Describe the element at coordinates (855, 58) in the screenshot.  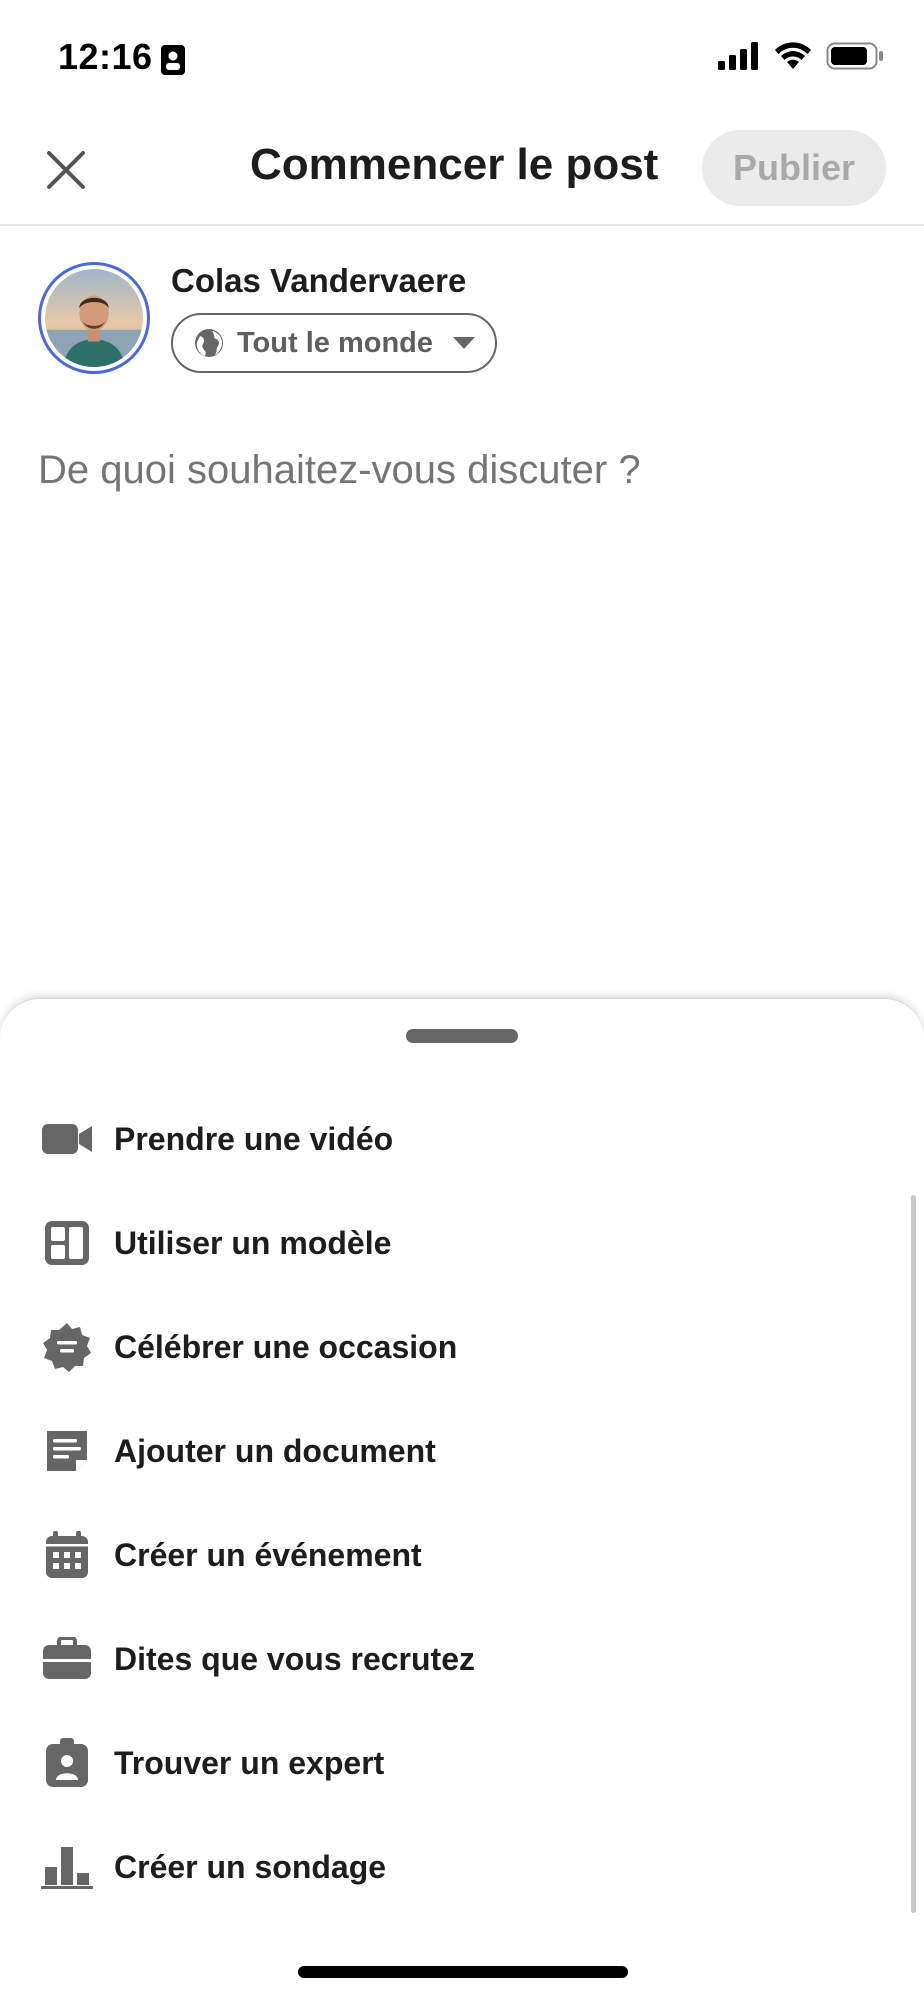
I see `battery-icon` at that location.